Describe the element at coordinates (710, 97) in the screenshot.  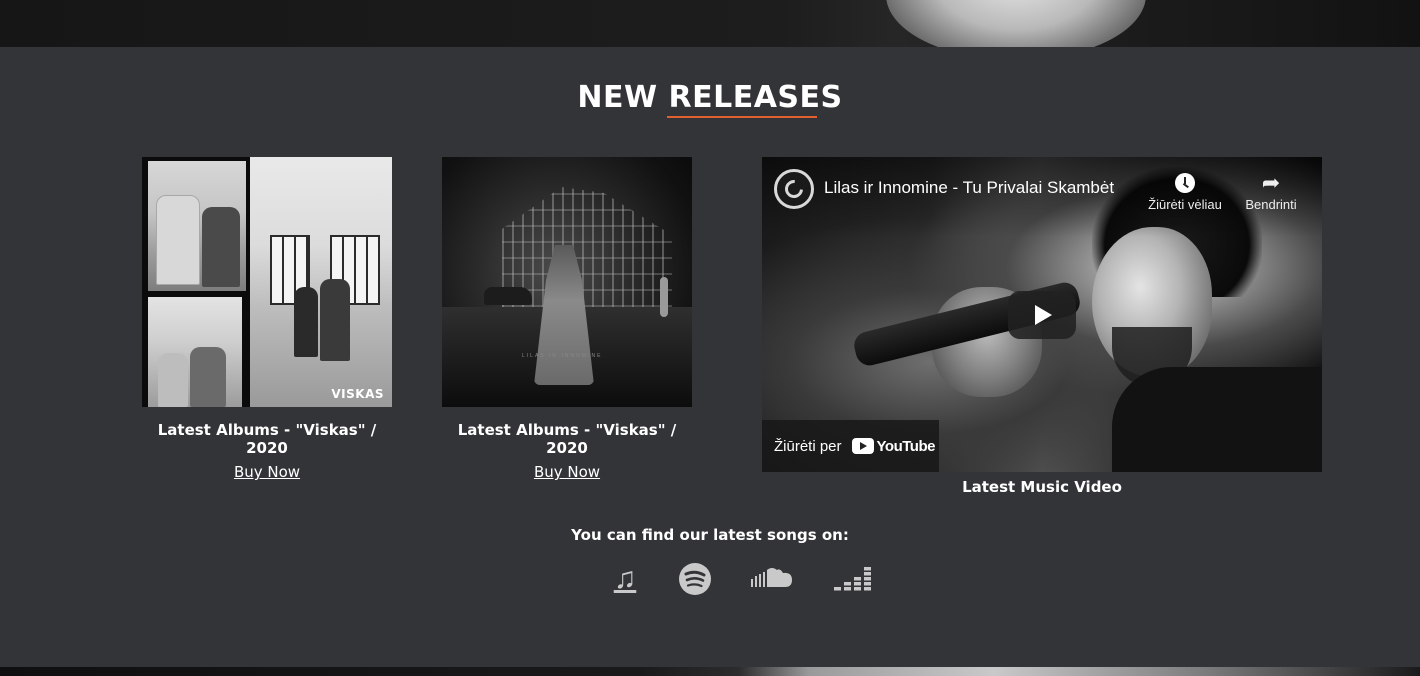
I see `section-title: New Releases` at that location.